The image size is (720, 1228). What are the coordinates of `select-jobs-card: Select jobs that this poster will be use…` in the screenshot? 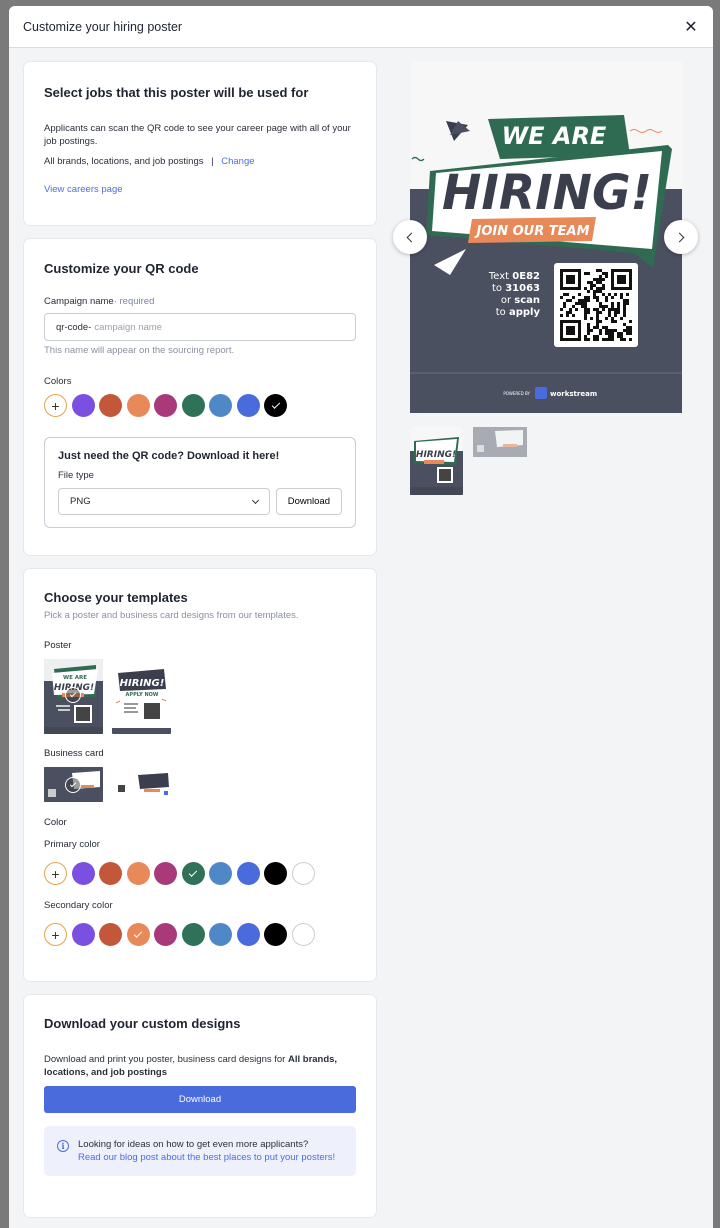 It's located at (200, 143).